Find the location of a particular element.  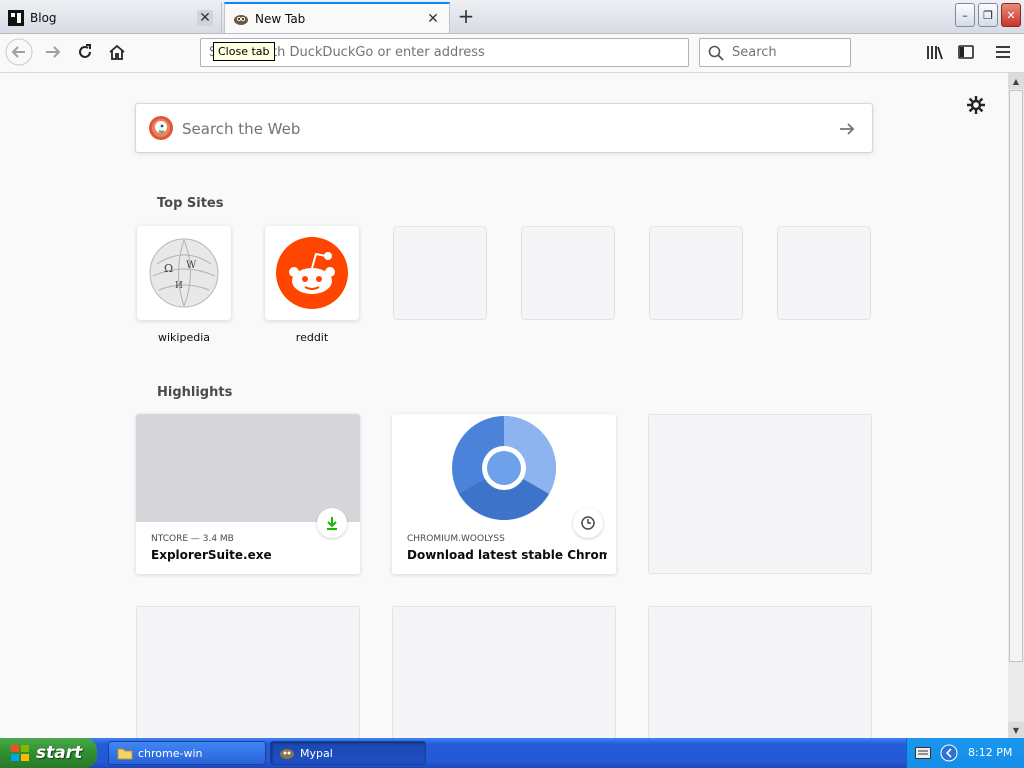

clock: 8:12 PM is located at coordinates (990, 752).